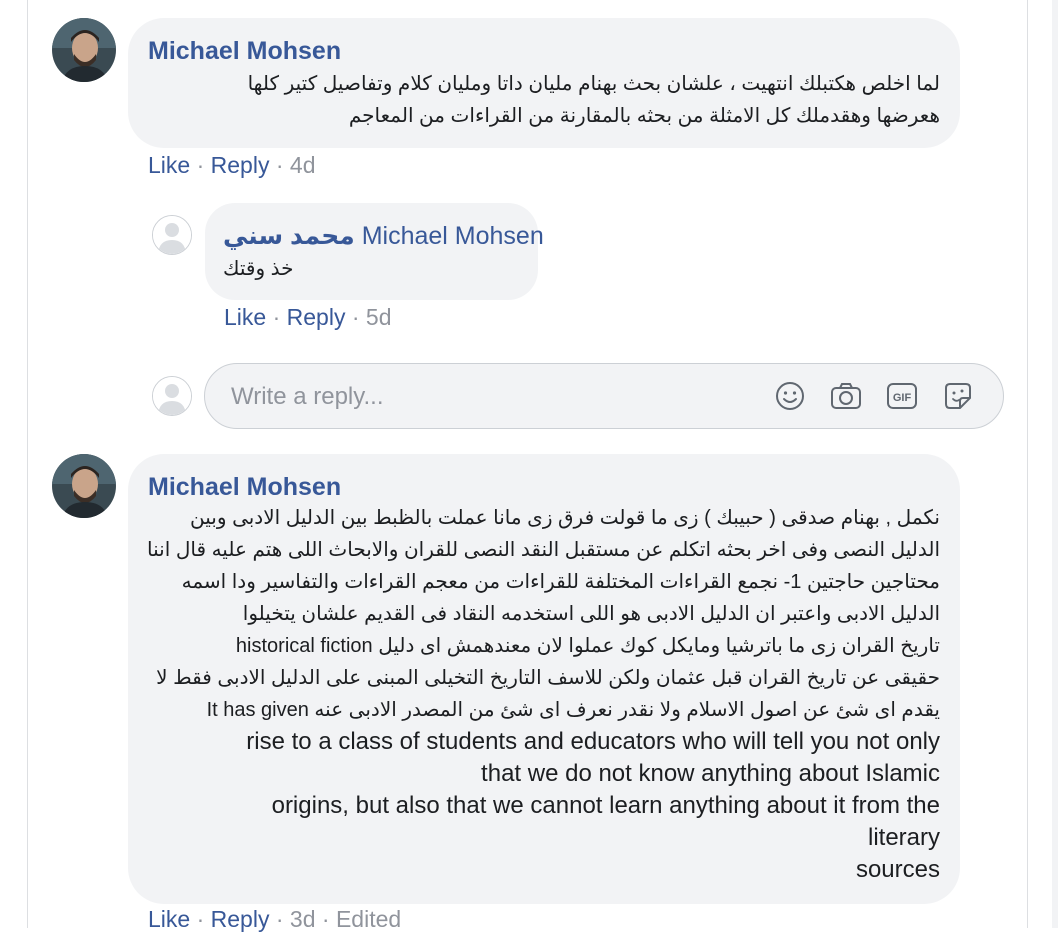  What do you see at coordinates (1027, 464) in the screenshot?
I see `feed-right-border` at bounding box center [1027, 464].